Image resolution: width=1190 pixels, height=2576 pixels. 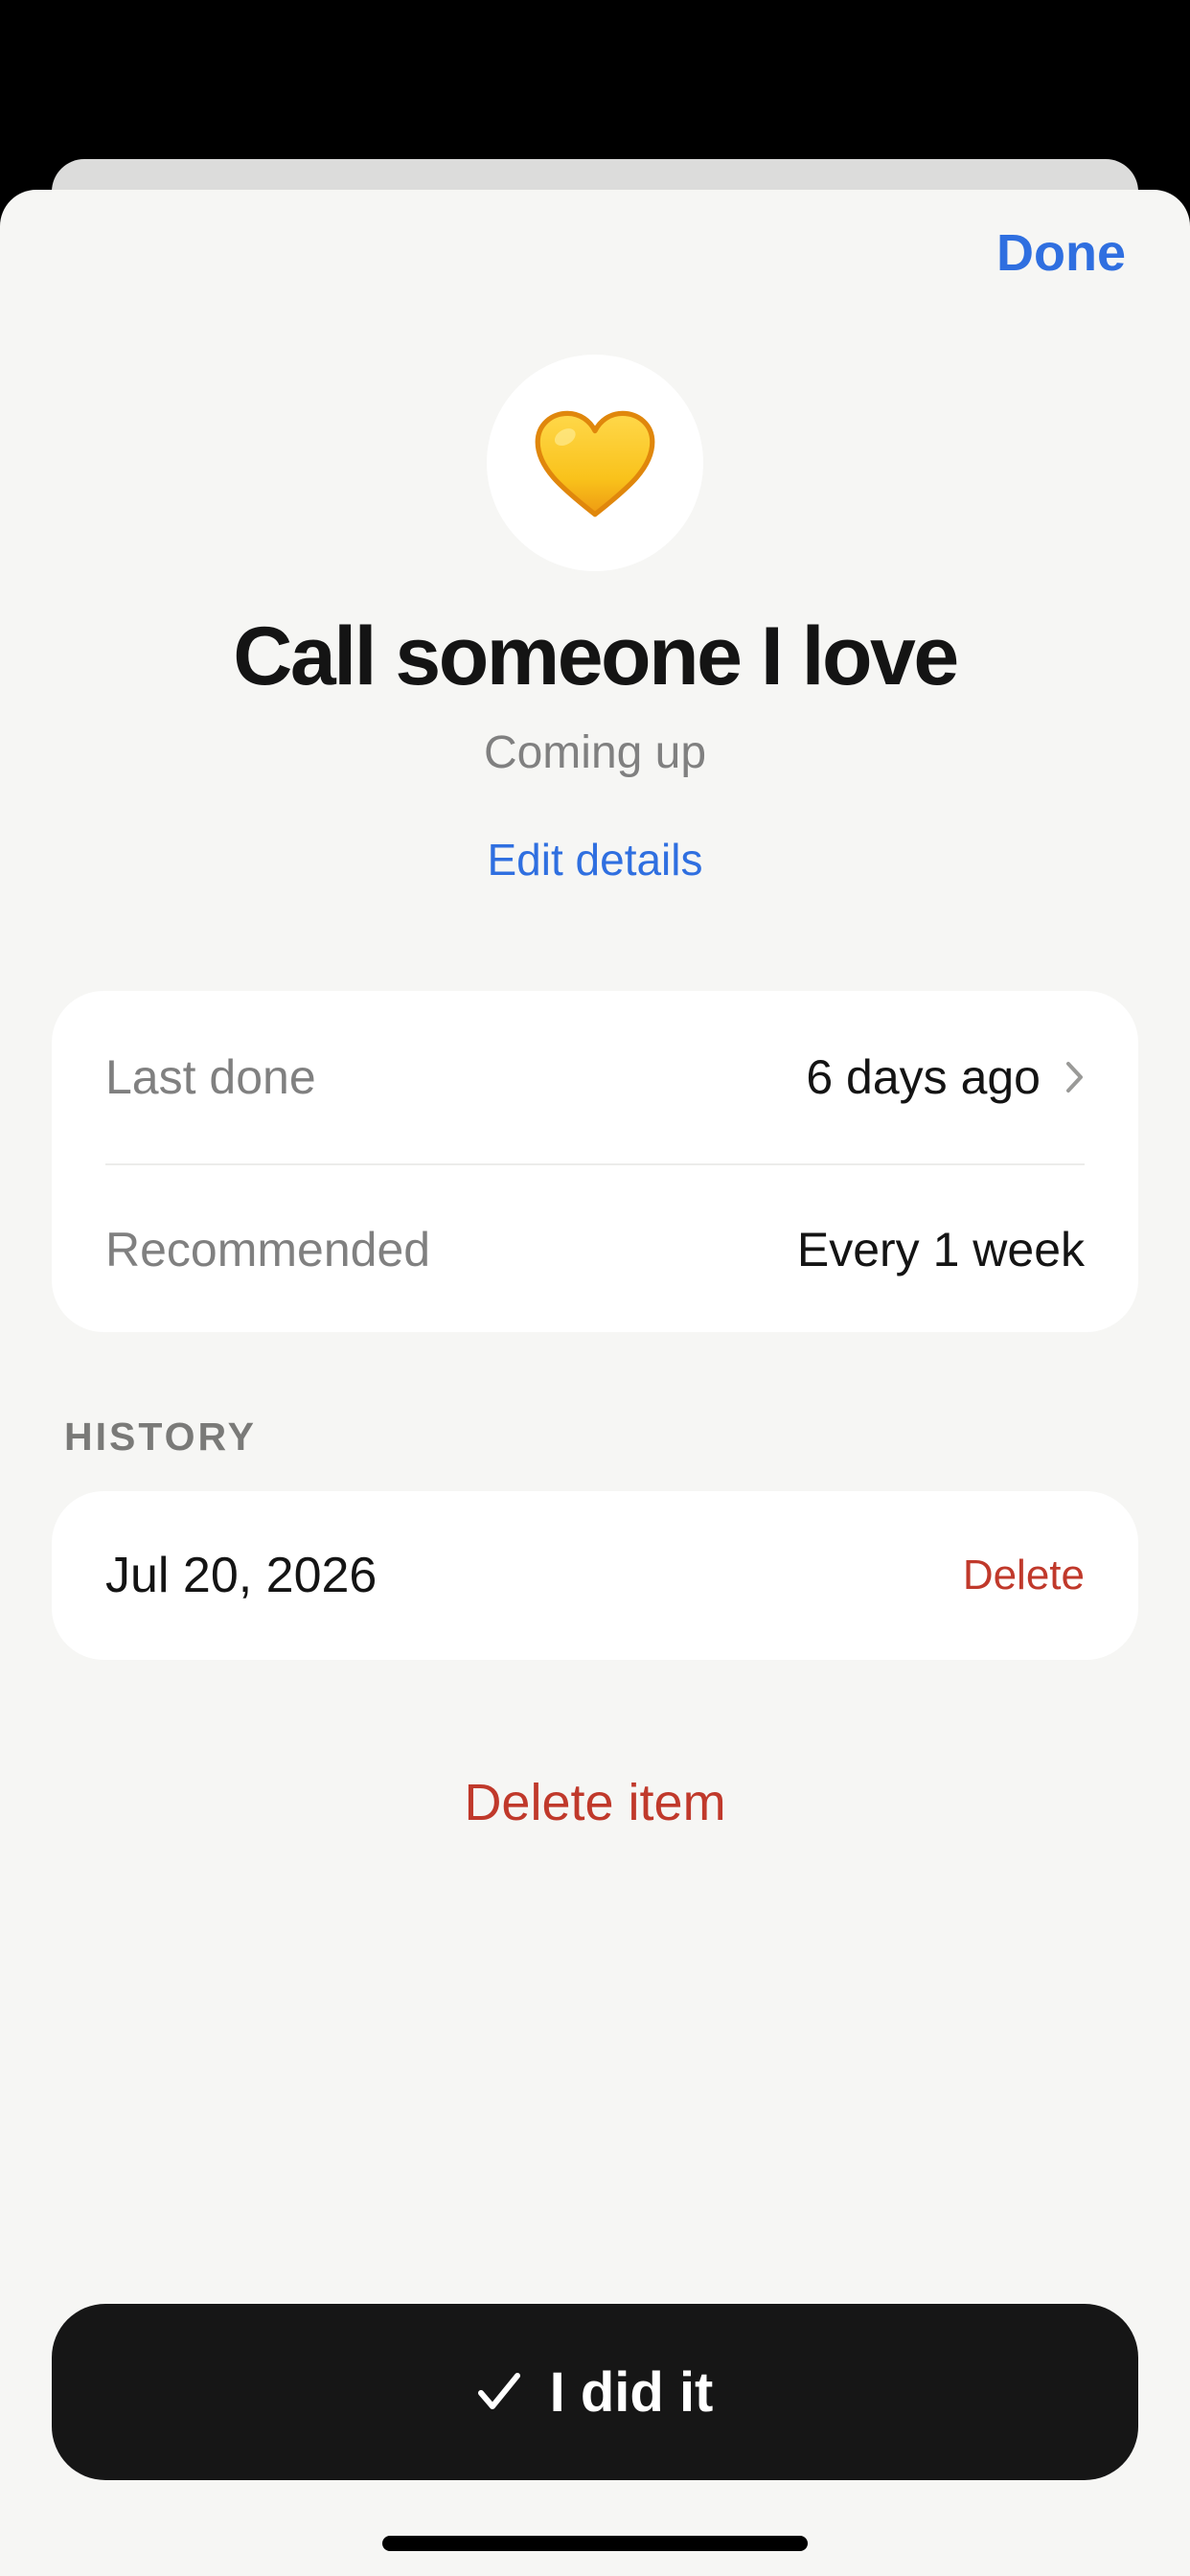 I want to click on recommended-row: Recommended Every 1 week, so click(x=595, y=1249).